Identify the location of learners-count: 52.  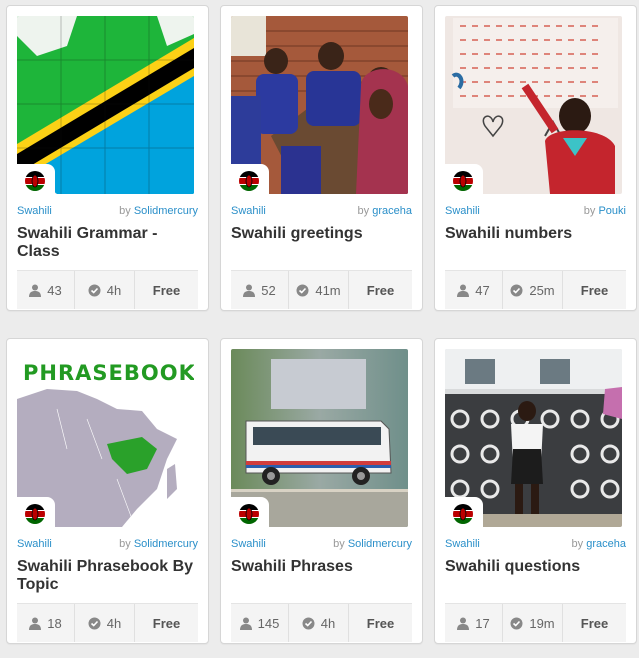
(260, 290).